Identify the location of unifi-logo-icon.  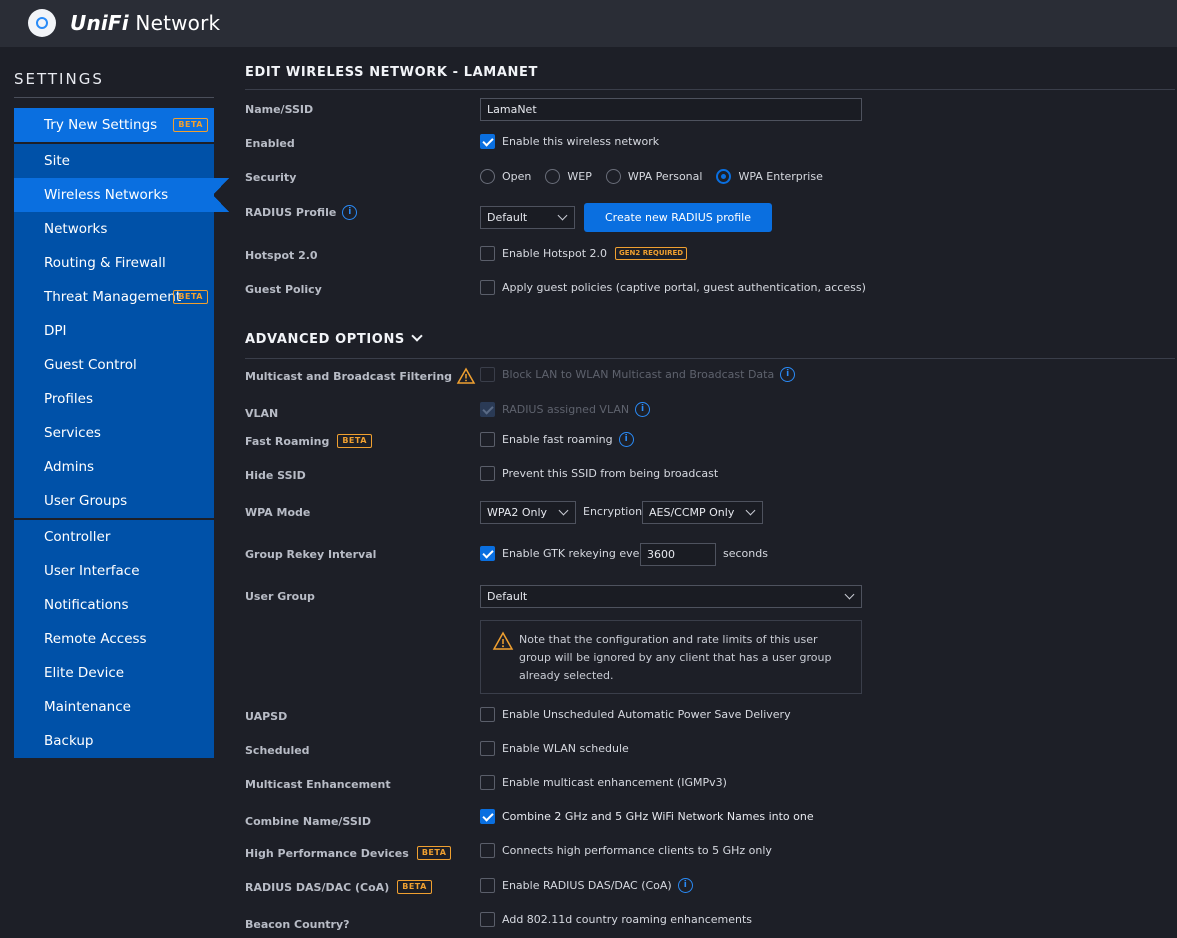
(42, 23).